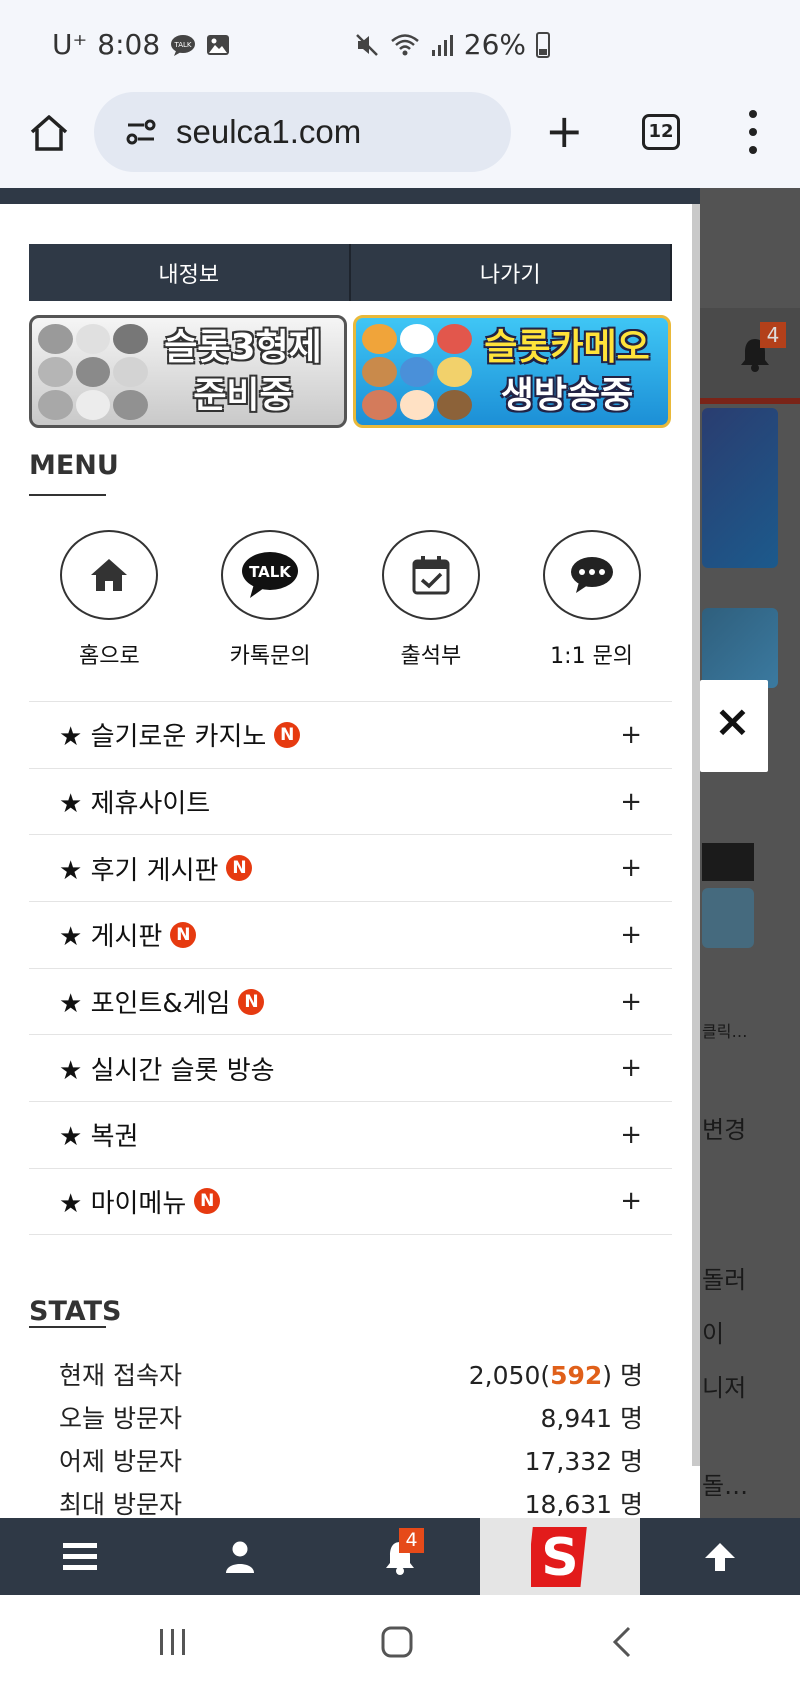 Image resolution: width=800 pixels, height=1689 pixels. Describe the element at coordinates (188, 371) in the screenshot. I see `promo-banner-slot-brothers: 슬롯3형제 준비중` at that location.